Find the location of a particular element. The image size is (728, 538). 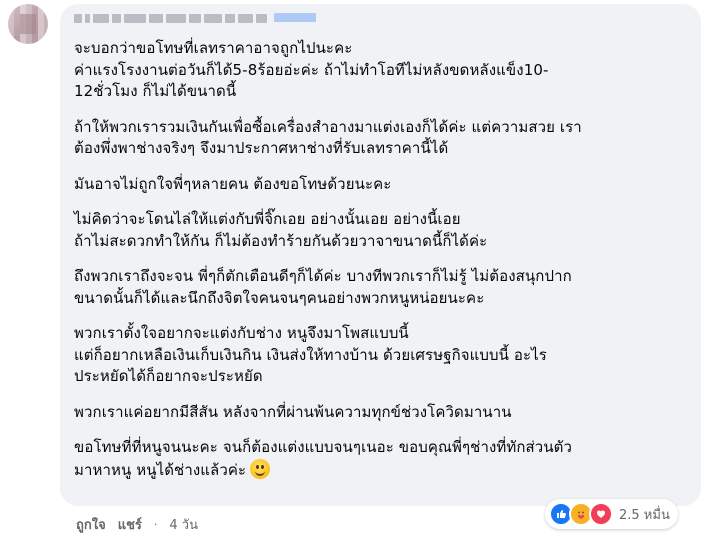

smiling-face-emoji is located at coordinates (260, 468).